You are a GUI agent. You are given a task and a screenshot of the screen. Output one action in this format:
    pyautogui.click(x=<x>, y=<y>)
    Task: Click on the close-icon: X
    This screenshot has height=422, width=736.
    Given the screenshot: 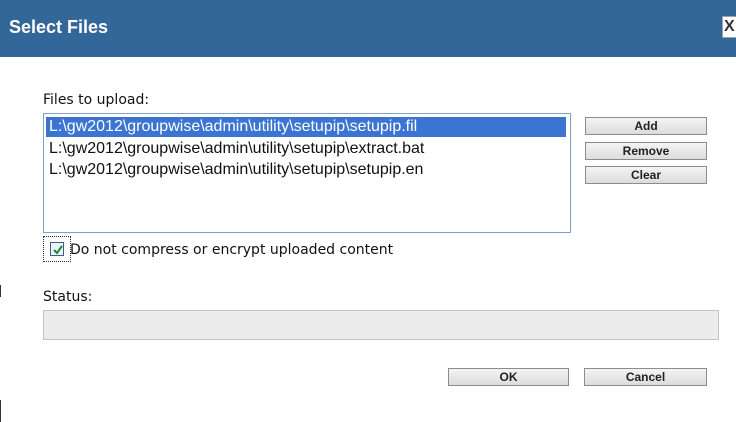 What is the action you would take?
    pyautogui.click(x=729, y=26)
    